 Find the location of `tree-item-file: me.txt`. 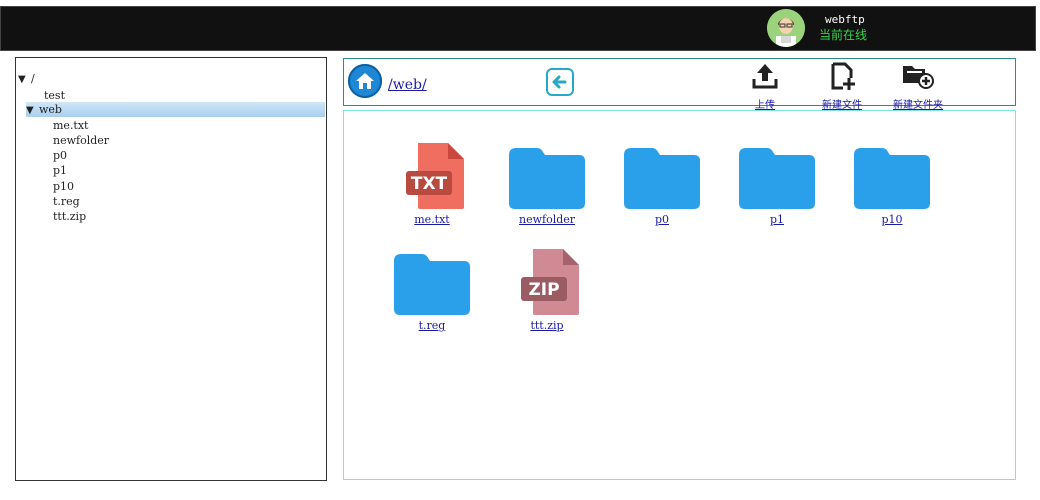

tree-item-file: me.txt is located at coordinates (70, 125).